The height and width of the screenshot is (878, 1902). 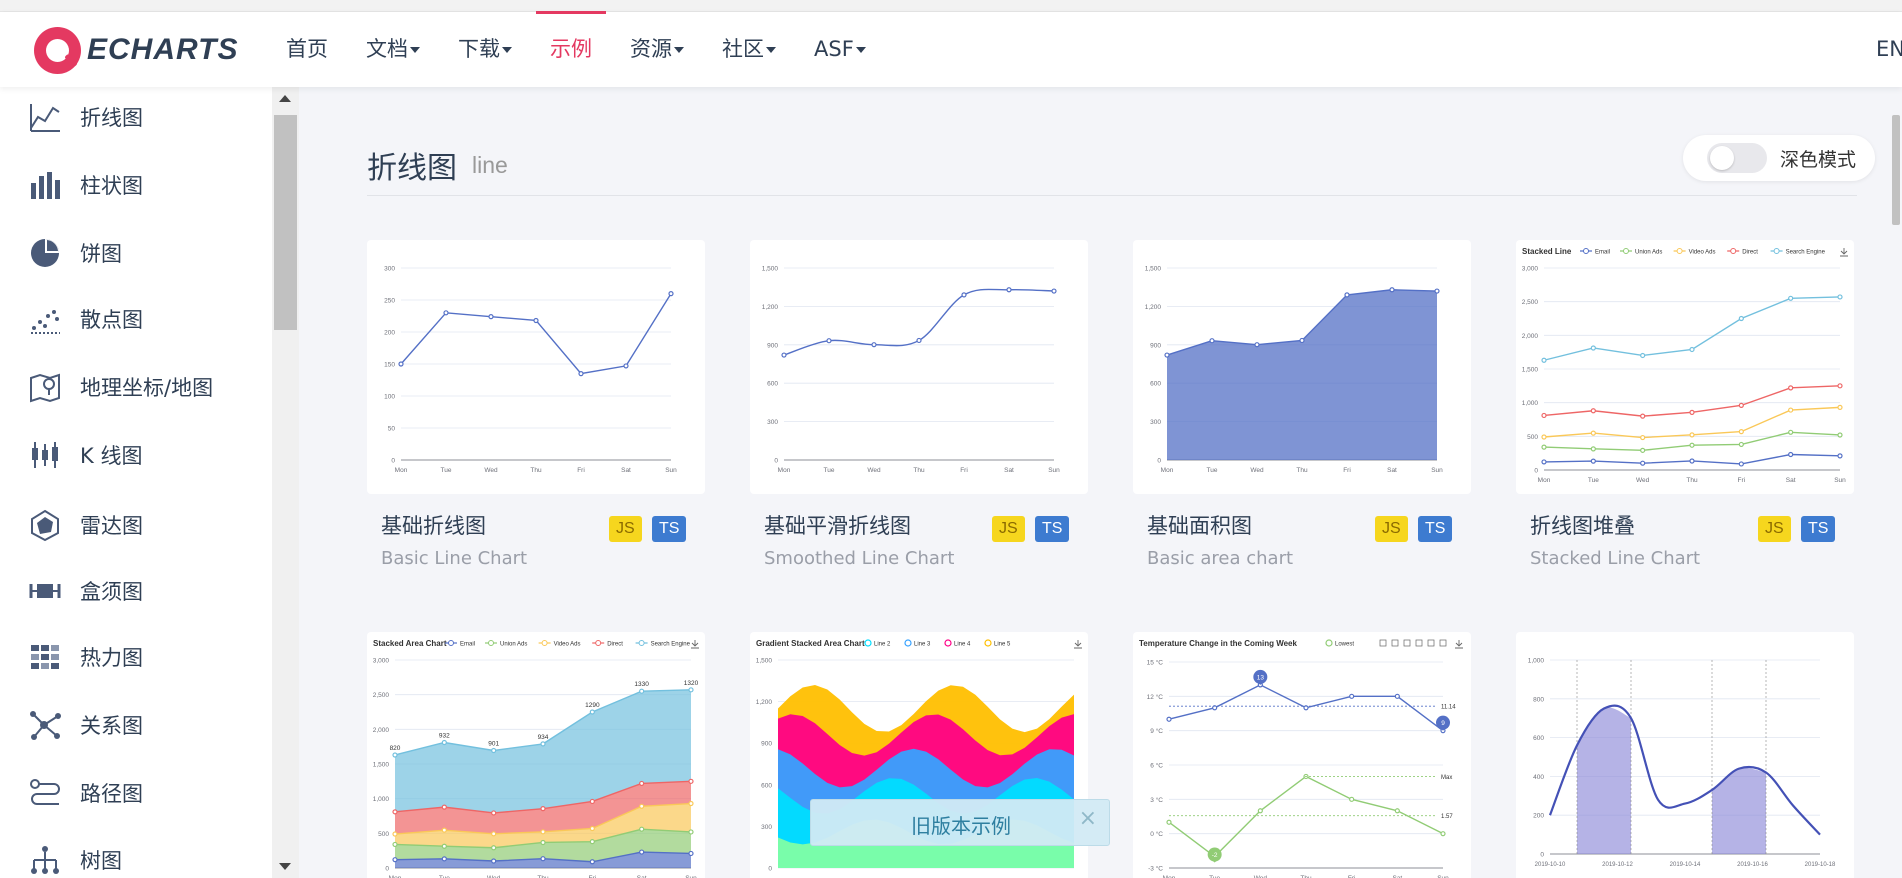 I want to click on chart-title: Gradient Stacked Area Chart, so click(x=810, y=643).